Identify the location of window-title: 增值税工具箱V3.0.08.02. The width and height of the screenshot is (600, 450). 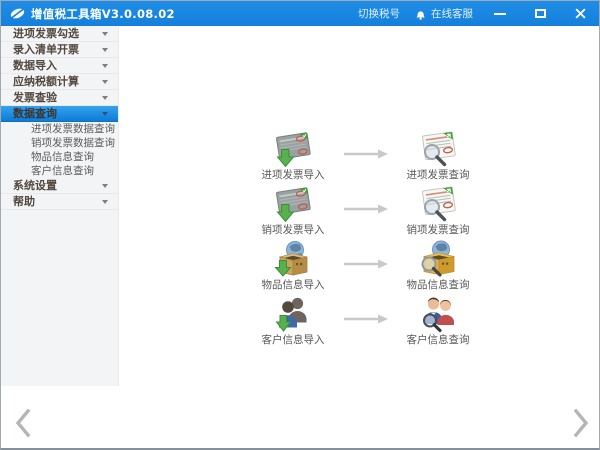
(103, 13).